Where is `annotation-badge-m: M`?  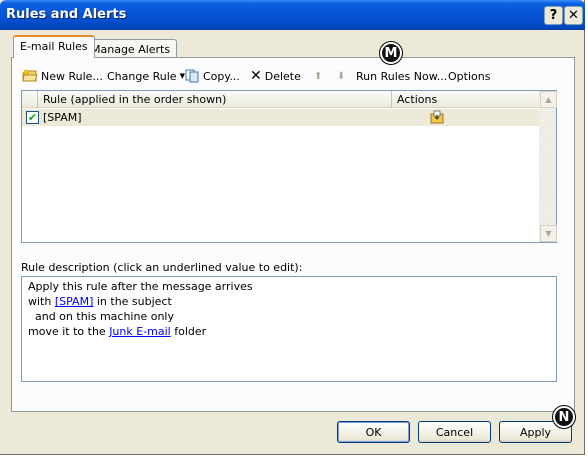 annotation-badge-m: M is located at coordinates (391, 53).